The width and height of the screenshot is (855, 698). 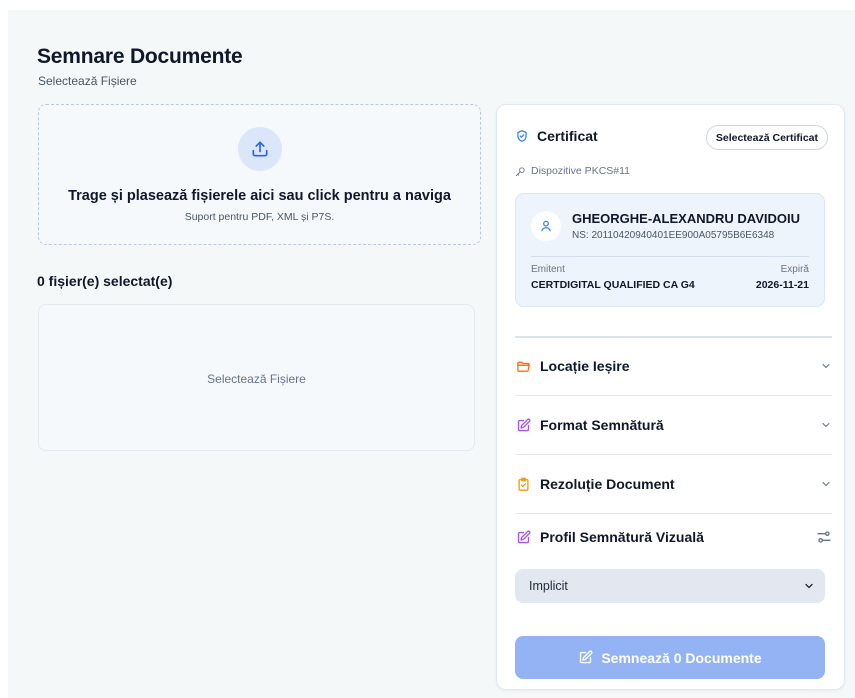 I want to click on certificate-title: Certificat, so click(x=567, y=136).